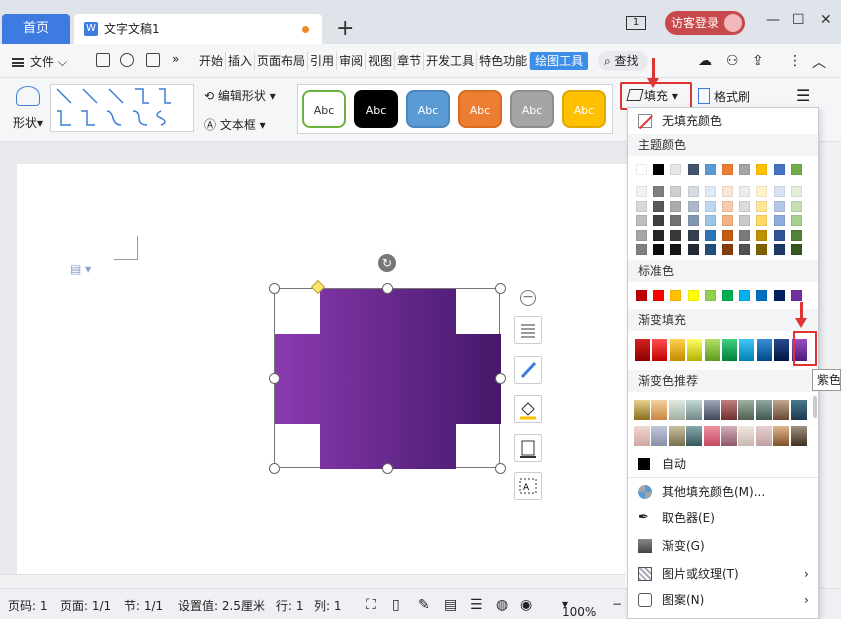  I want to click on print-icon, so click(153, 60).